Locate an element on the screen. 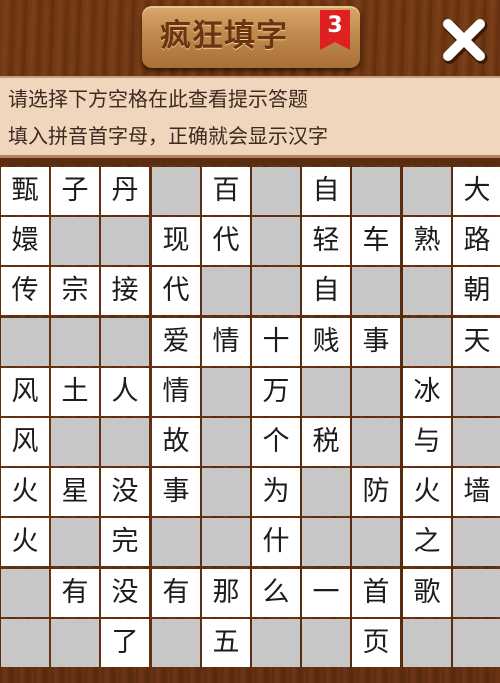  grid-cell-r1-c3: 现 is located at coordinates (176, 241).